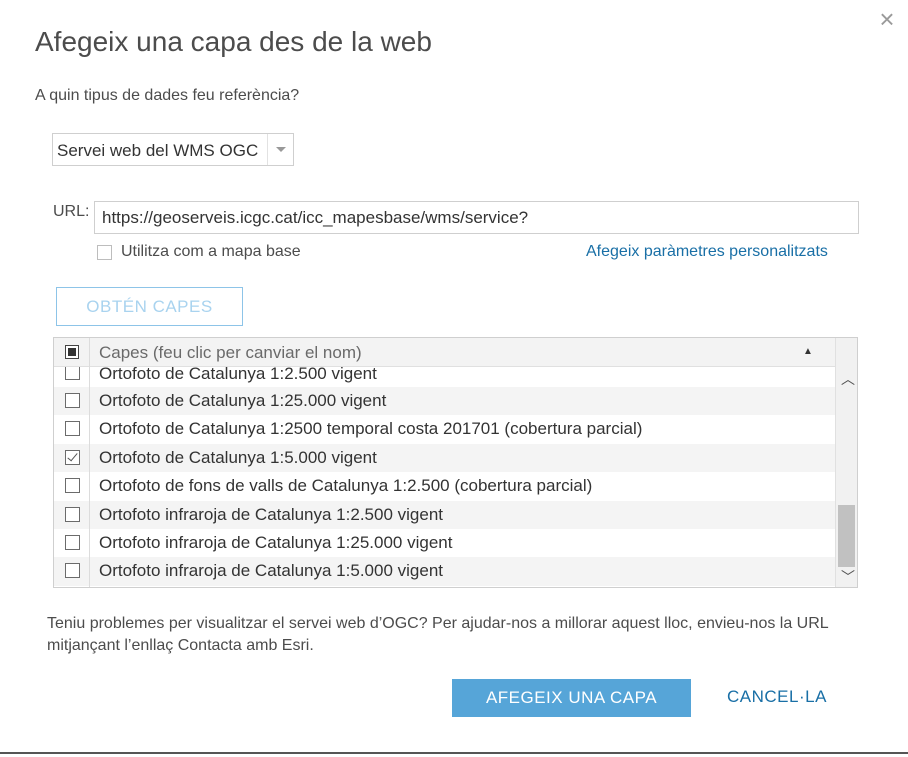 The width and height of the screenshot is (908, 757). I want to click on get-layers-button: OBTÉN CAPES, so click(149, 306).